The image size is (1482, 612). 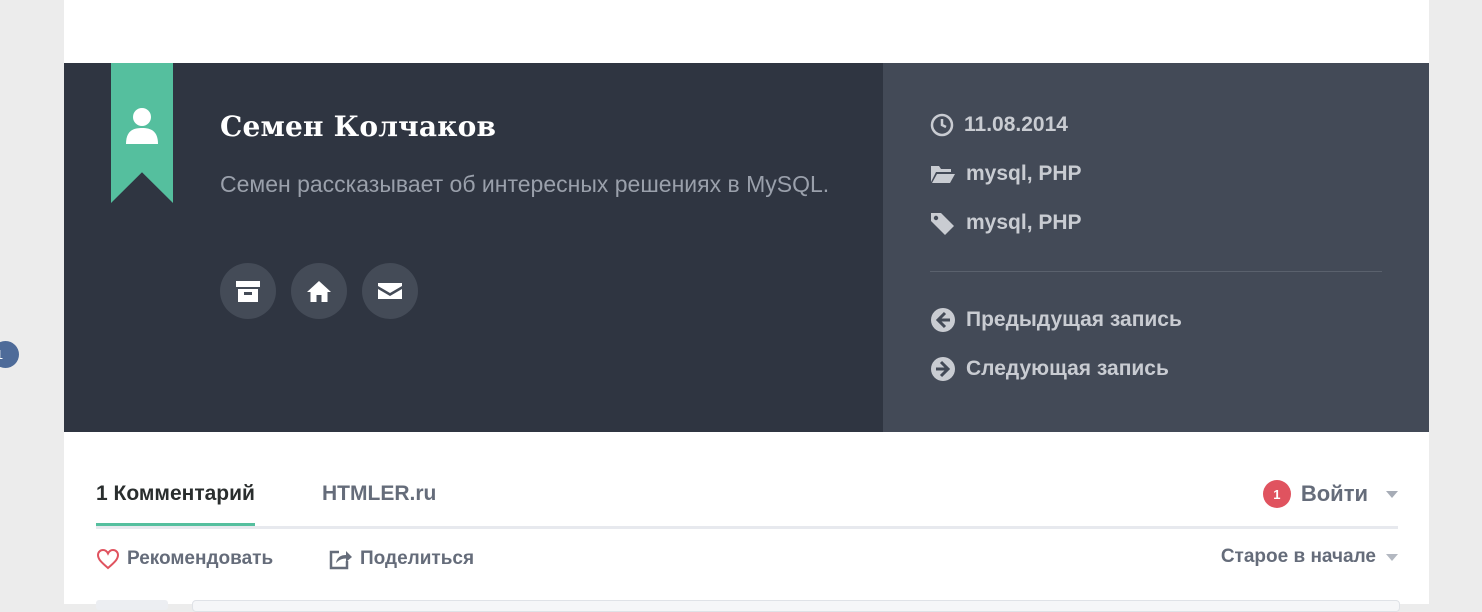 What do you see at coordinates (132, 605) in the screenshot?
I see `commenter-avatar` at bounding box center [132, 605].